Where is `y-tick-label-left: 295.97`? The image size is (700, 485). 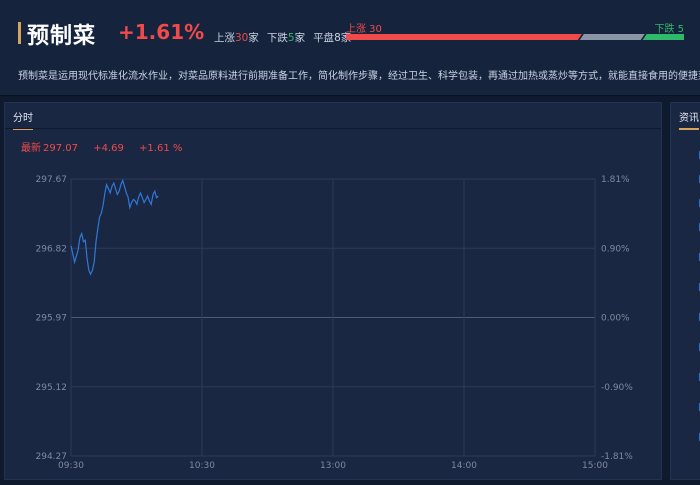
y-tick-label-left: 295.97 is located at coordinates (52, 319).